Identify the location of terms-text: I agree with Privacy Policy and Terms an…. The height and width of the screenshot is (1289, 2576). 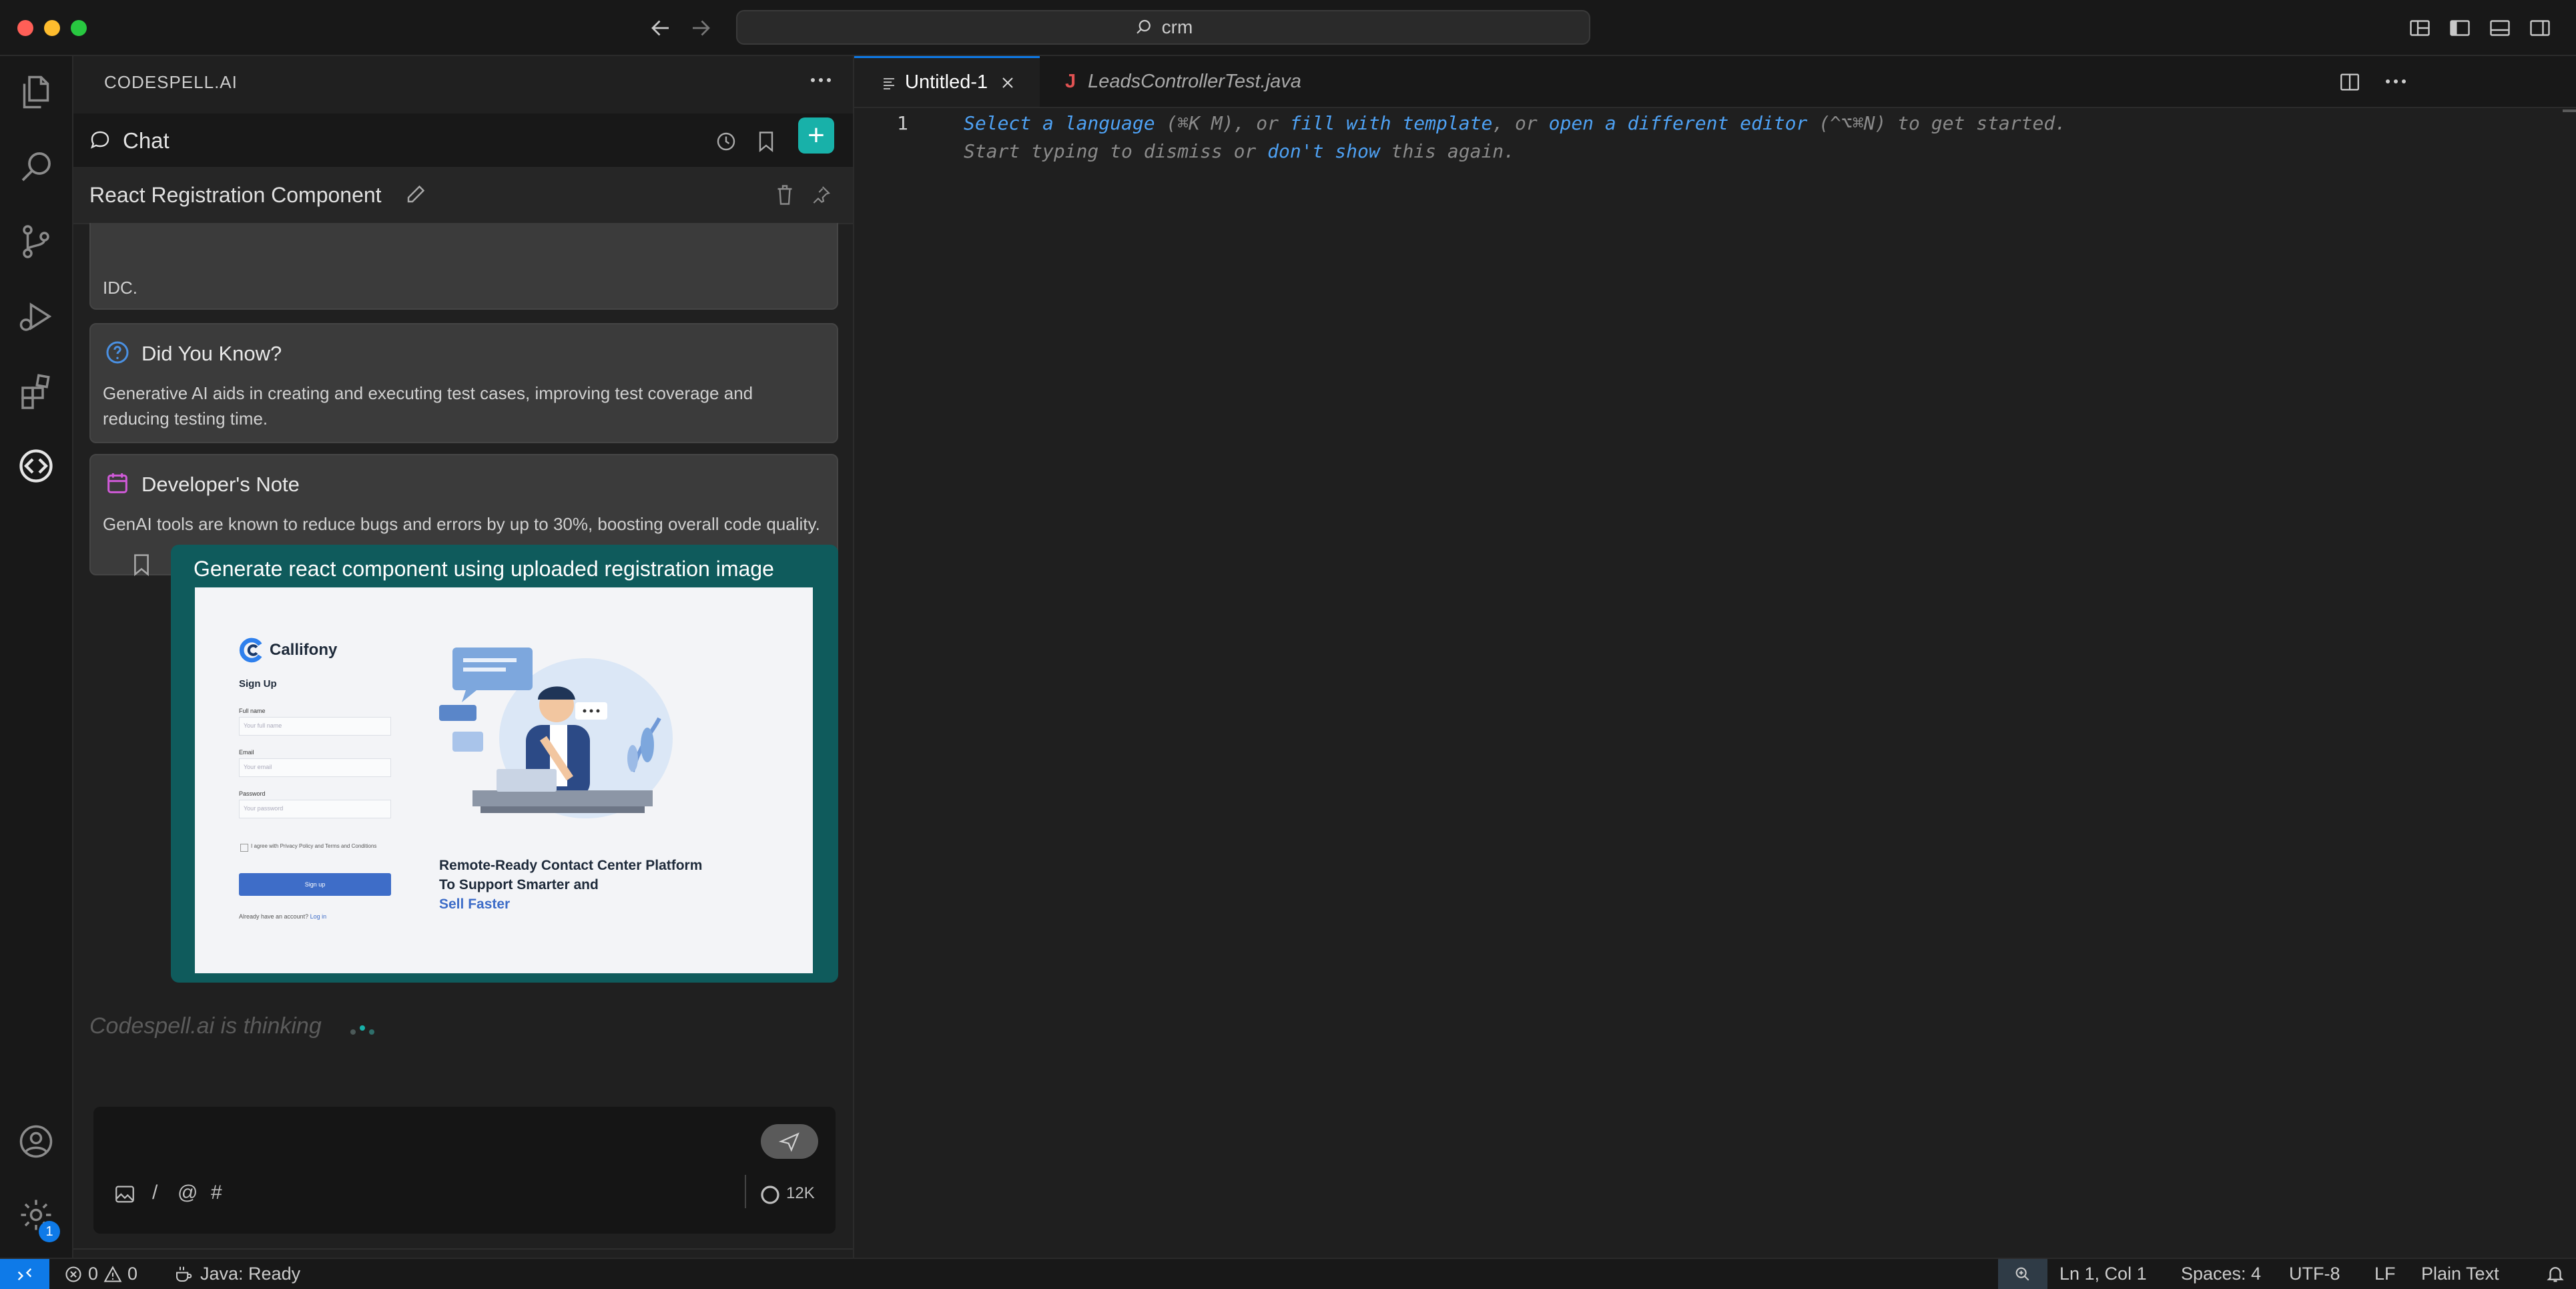
(314, 846).